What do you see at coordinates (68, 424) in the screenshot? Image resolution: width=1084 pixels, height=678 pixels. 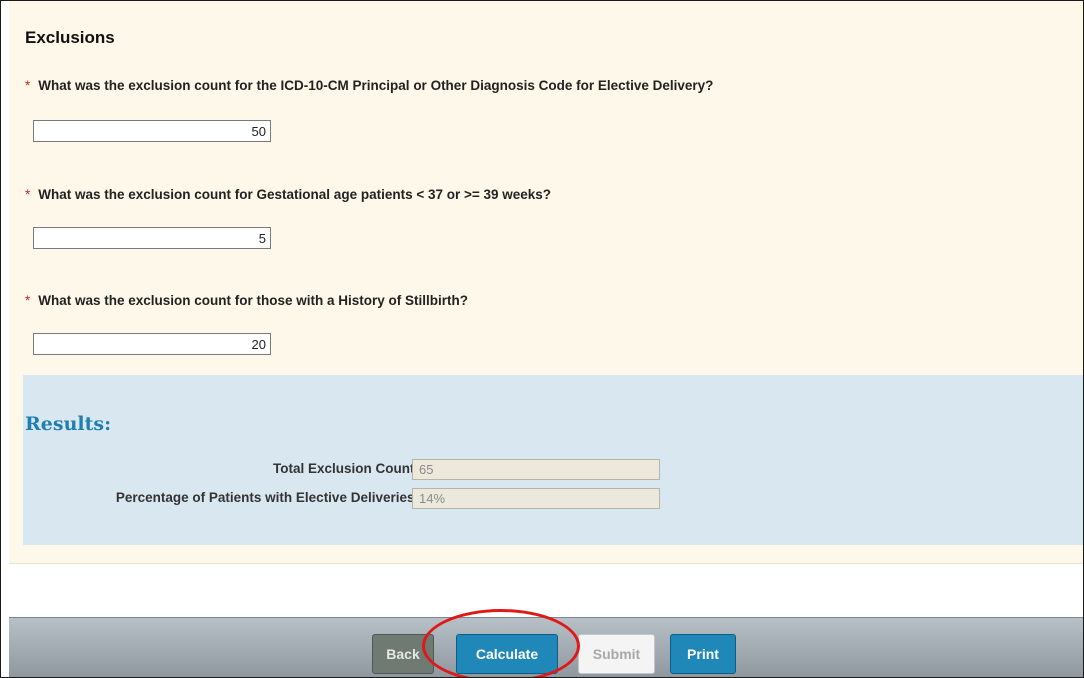 I see `results-title: Results:` at bounding box center [68, 424].